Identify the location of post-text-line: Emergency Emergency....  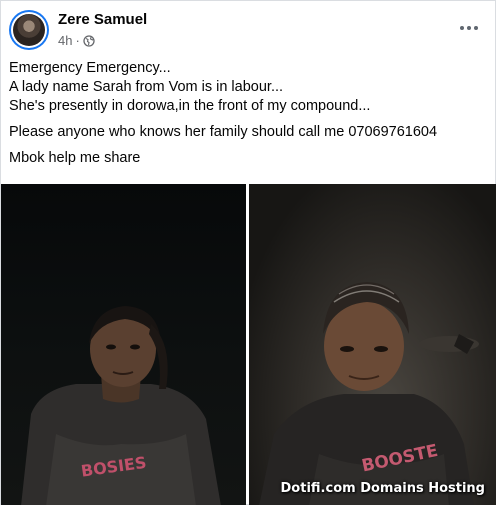
(90, 68).